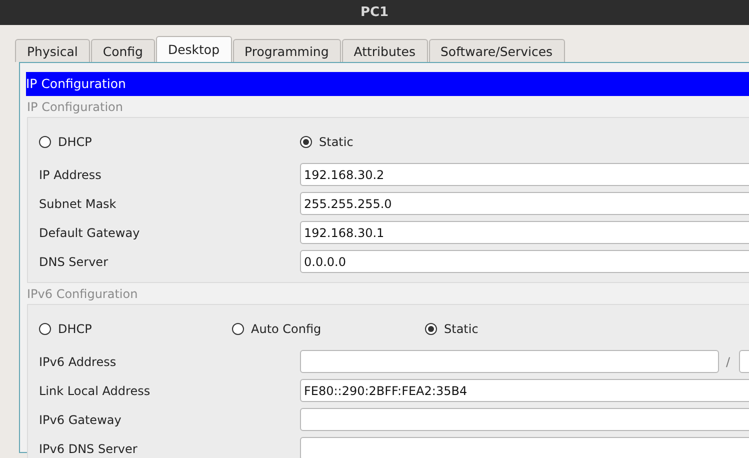 The height and width of the screenshot is (458, 749). Describe the element at coordinates (122, 50) in the screenshot. I see `tab: Config` at that location.